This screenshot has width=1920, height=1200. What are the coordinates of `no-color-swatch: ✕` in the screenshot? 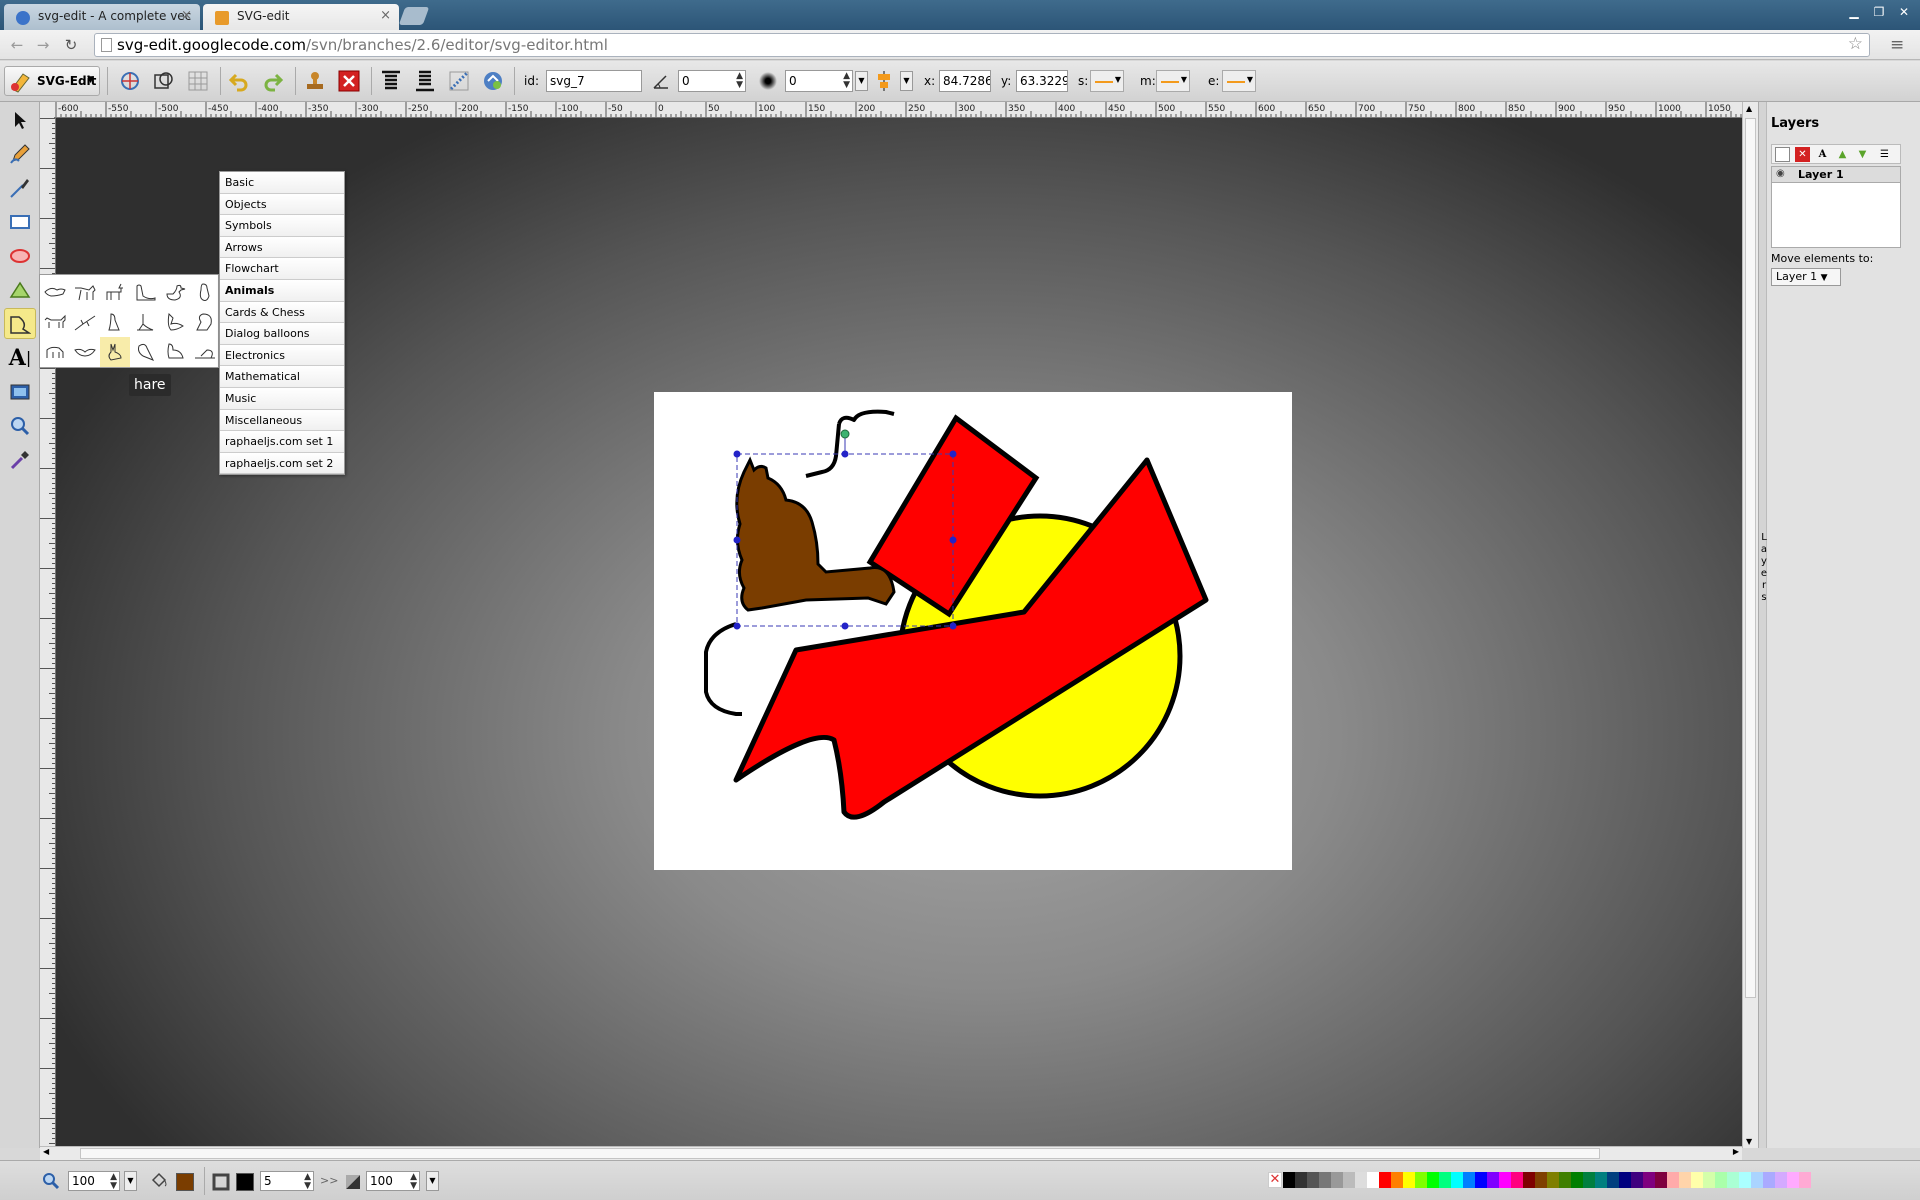 It's located at (1275, 1180).